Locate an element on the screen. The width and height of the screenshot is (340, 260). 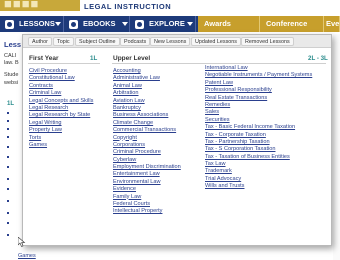
list-item: Entertainment Law is located at coordinates (147, 174).